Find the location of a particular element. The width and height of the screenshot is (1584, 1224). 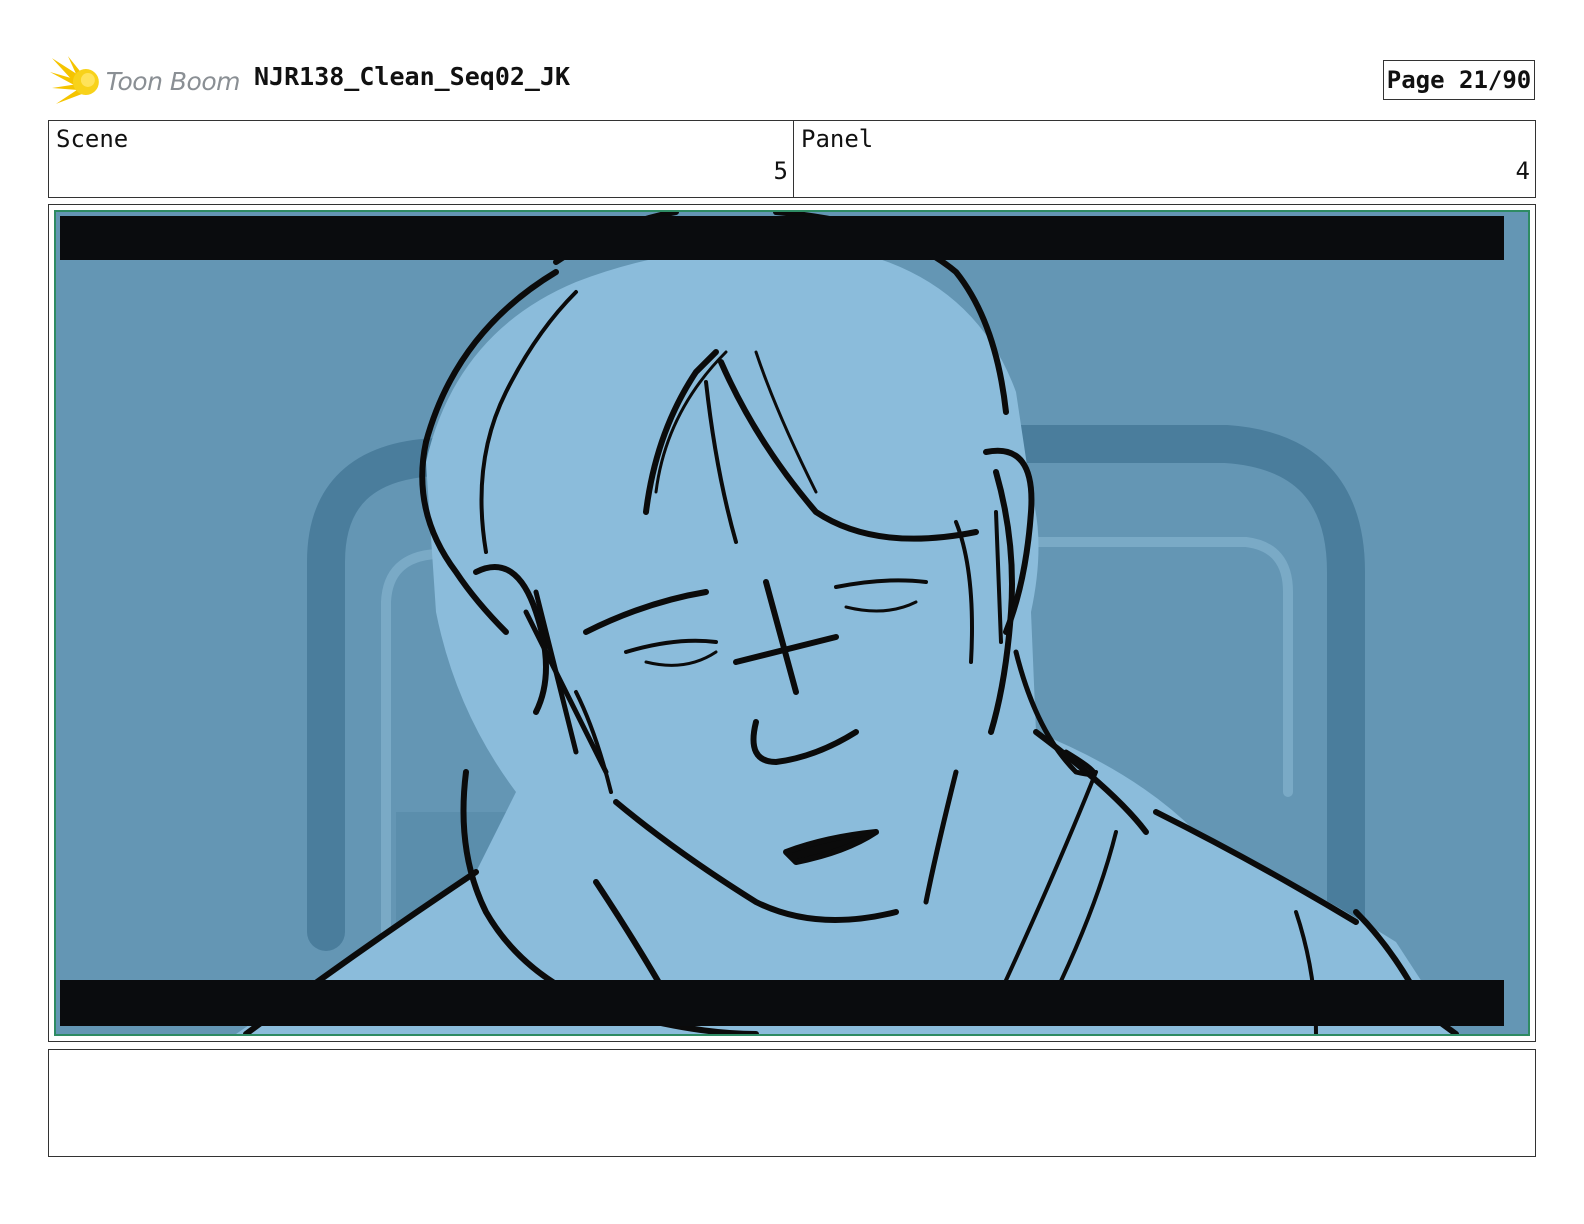

scene-number: 5 is located at coordinates (780, 171).